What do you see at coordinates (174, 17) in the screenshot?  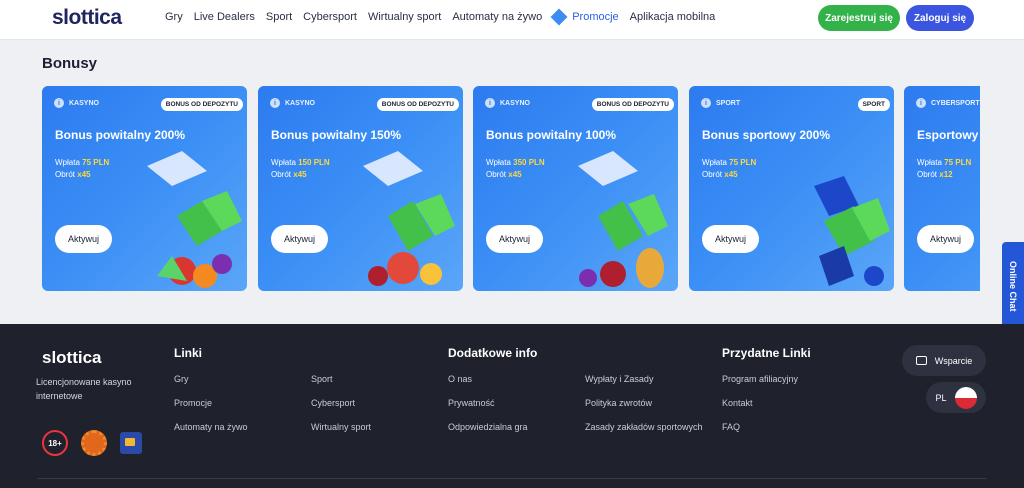 I see `nav-item-games: Gry` at bounding box center [174, 17].